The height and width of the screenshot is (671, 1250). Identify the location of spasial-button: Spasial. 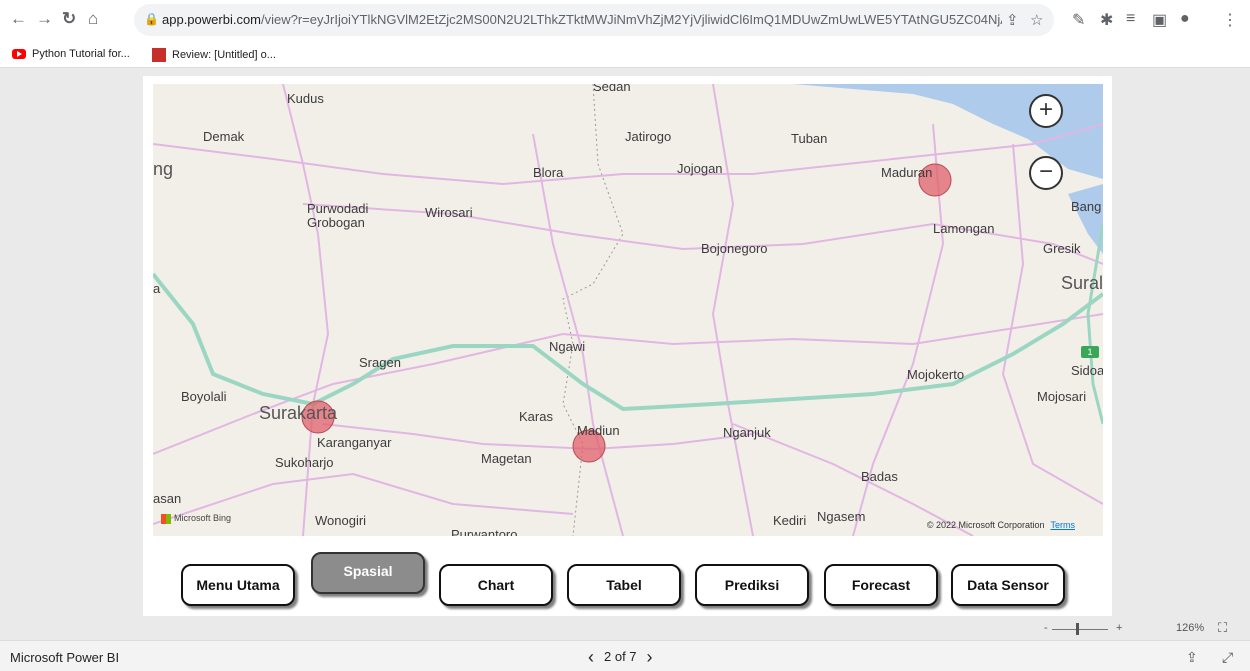
(368, 573).